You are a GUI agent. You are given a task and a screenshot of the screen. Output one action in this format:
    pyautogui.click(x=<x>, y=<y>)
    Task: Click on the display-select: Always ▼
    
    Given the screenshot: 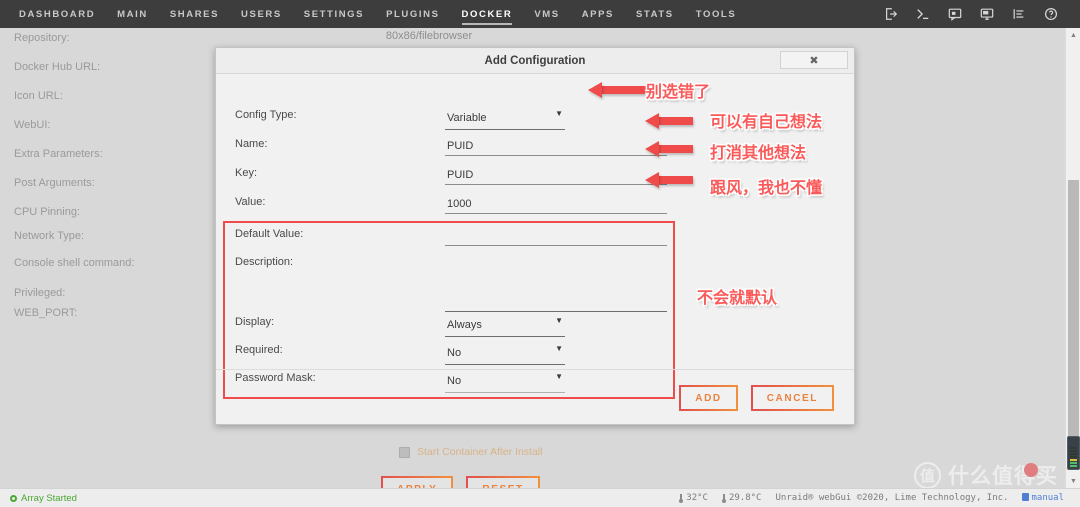 What is the action you would take?
    pyautogui.click(x=505, y=325)
    